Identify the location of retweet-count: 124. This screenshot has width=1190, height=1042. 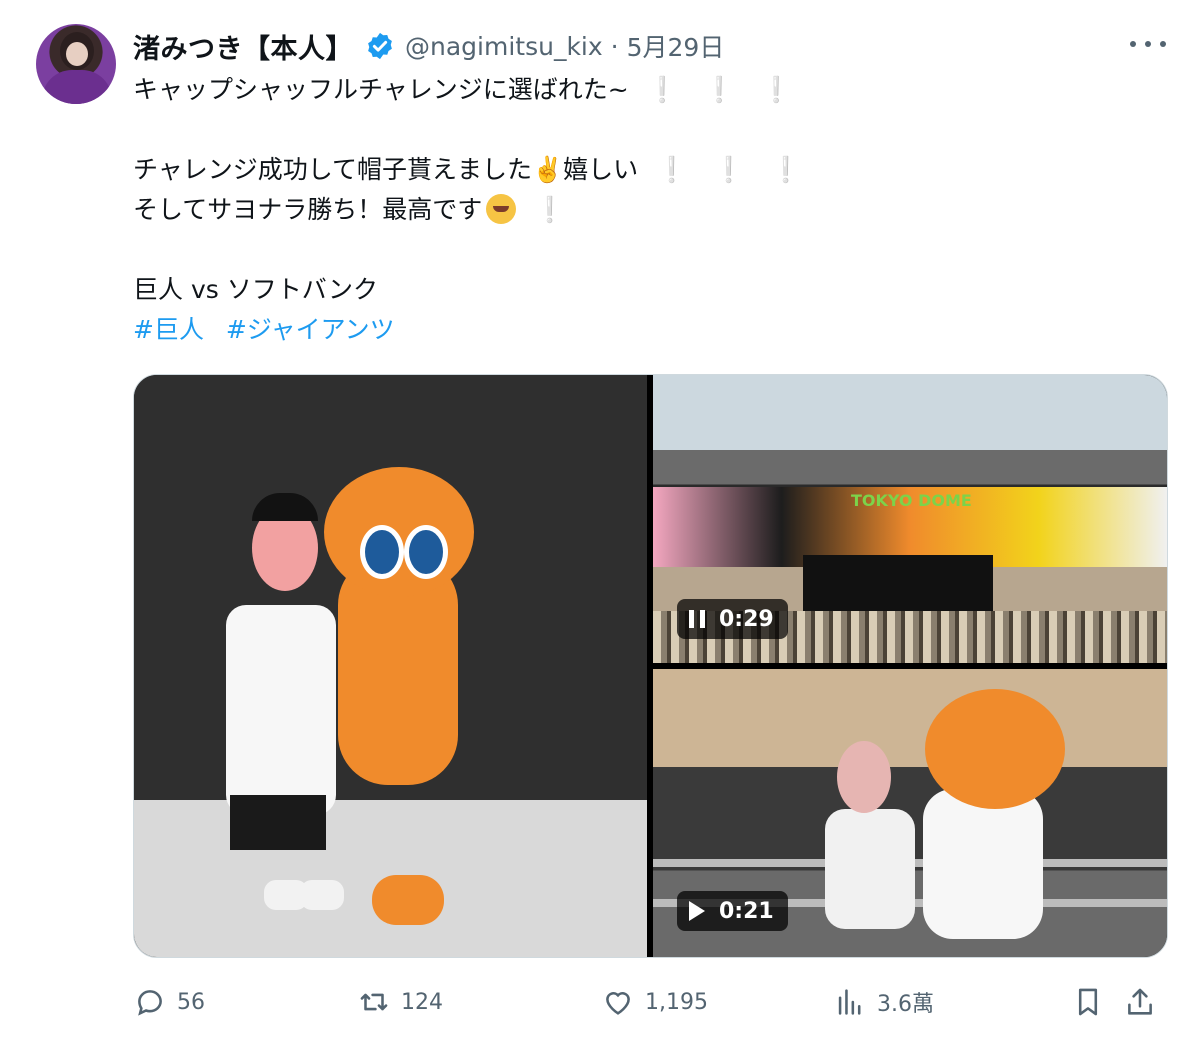
(422, 1002).